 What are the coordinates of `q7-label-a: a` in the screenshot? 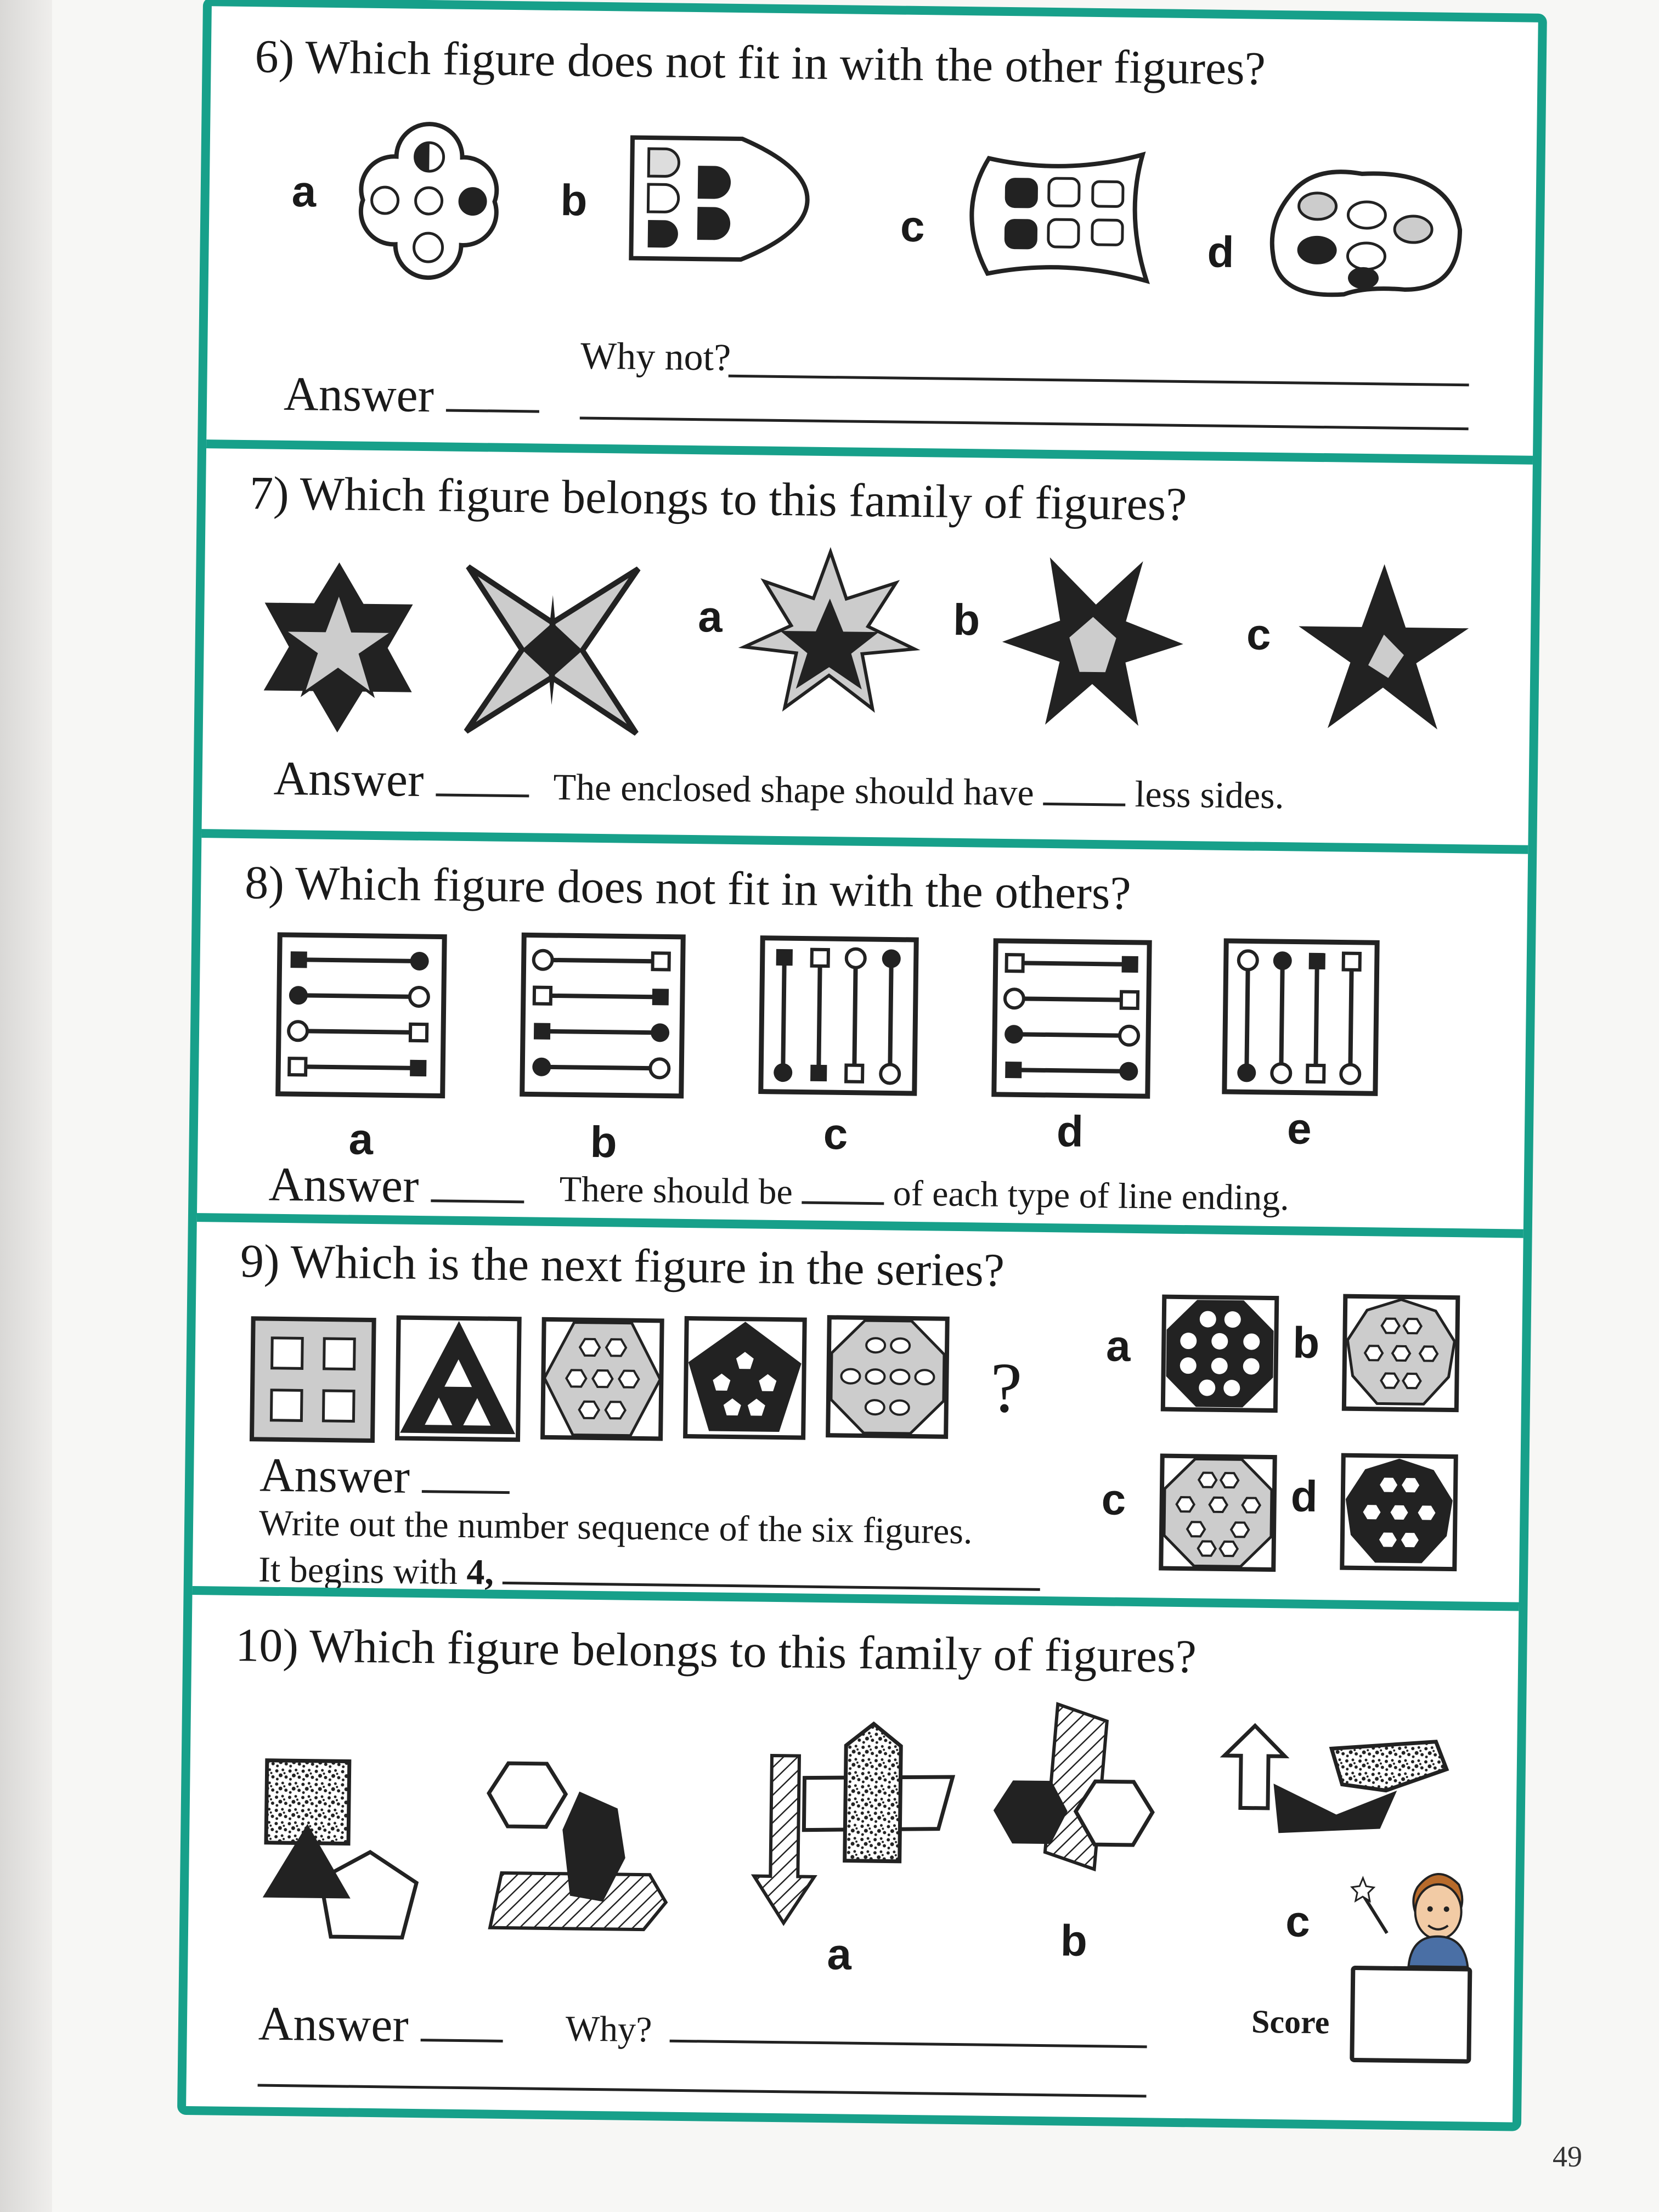 It's located at (710, 617).